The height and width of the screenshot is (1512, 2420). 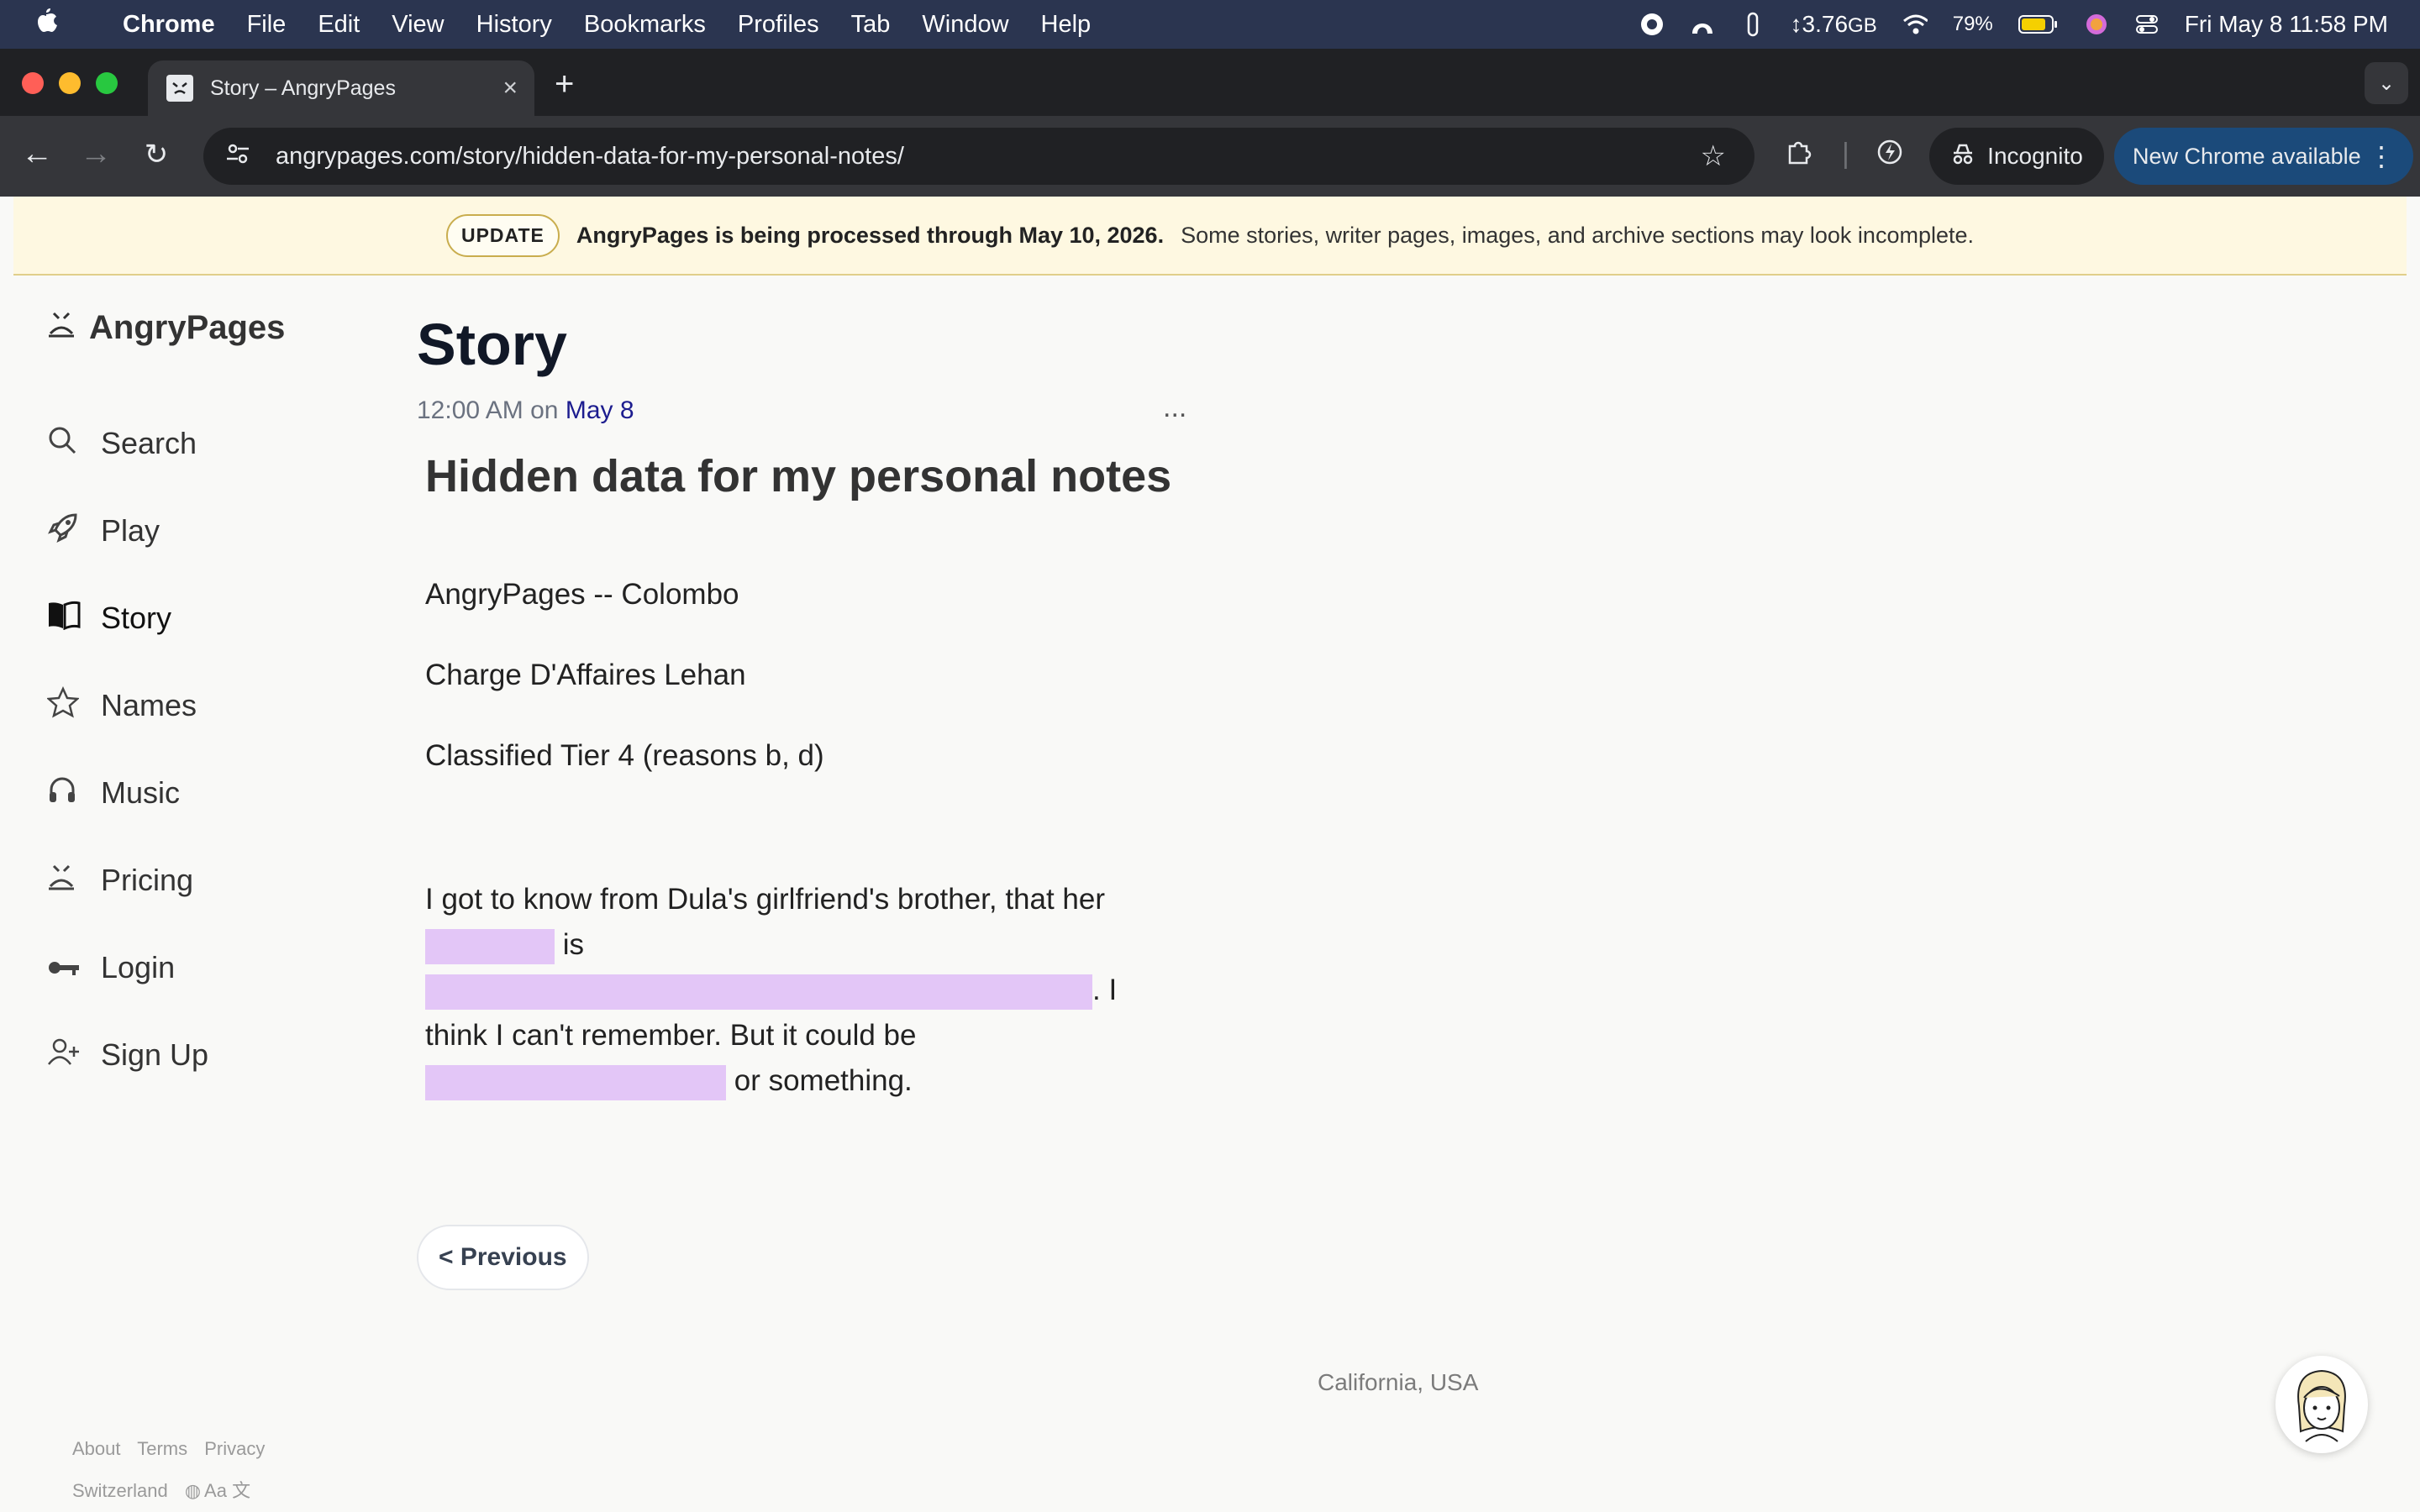 What do you see at coordinates (242, 156) in the screenshot?
I see `site-info-icon` at bounding box center [242, 156].